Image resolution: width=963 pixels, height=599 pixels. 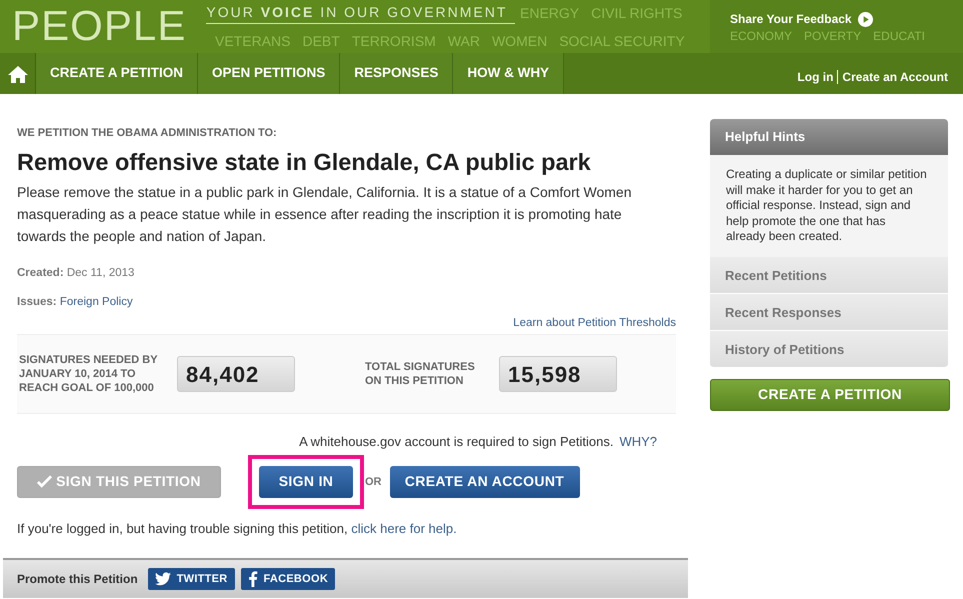 What do you see at coordinates (829, 349) in the screenshot?
I see `sidebar-link: History of Petitions` at bounding box center [829, 349].